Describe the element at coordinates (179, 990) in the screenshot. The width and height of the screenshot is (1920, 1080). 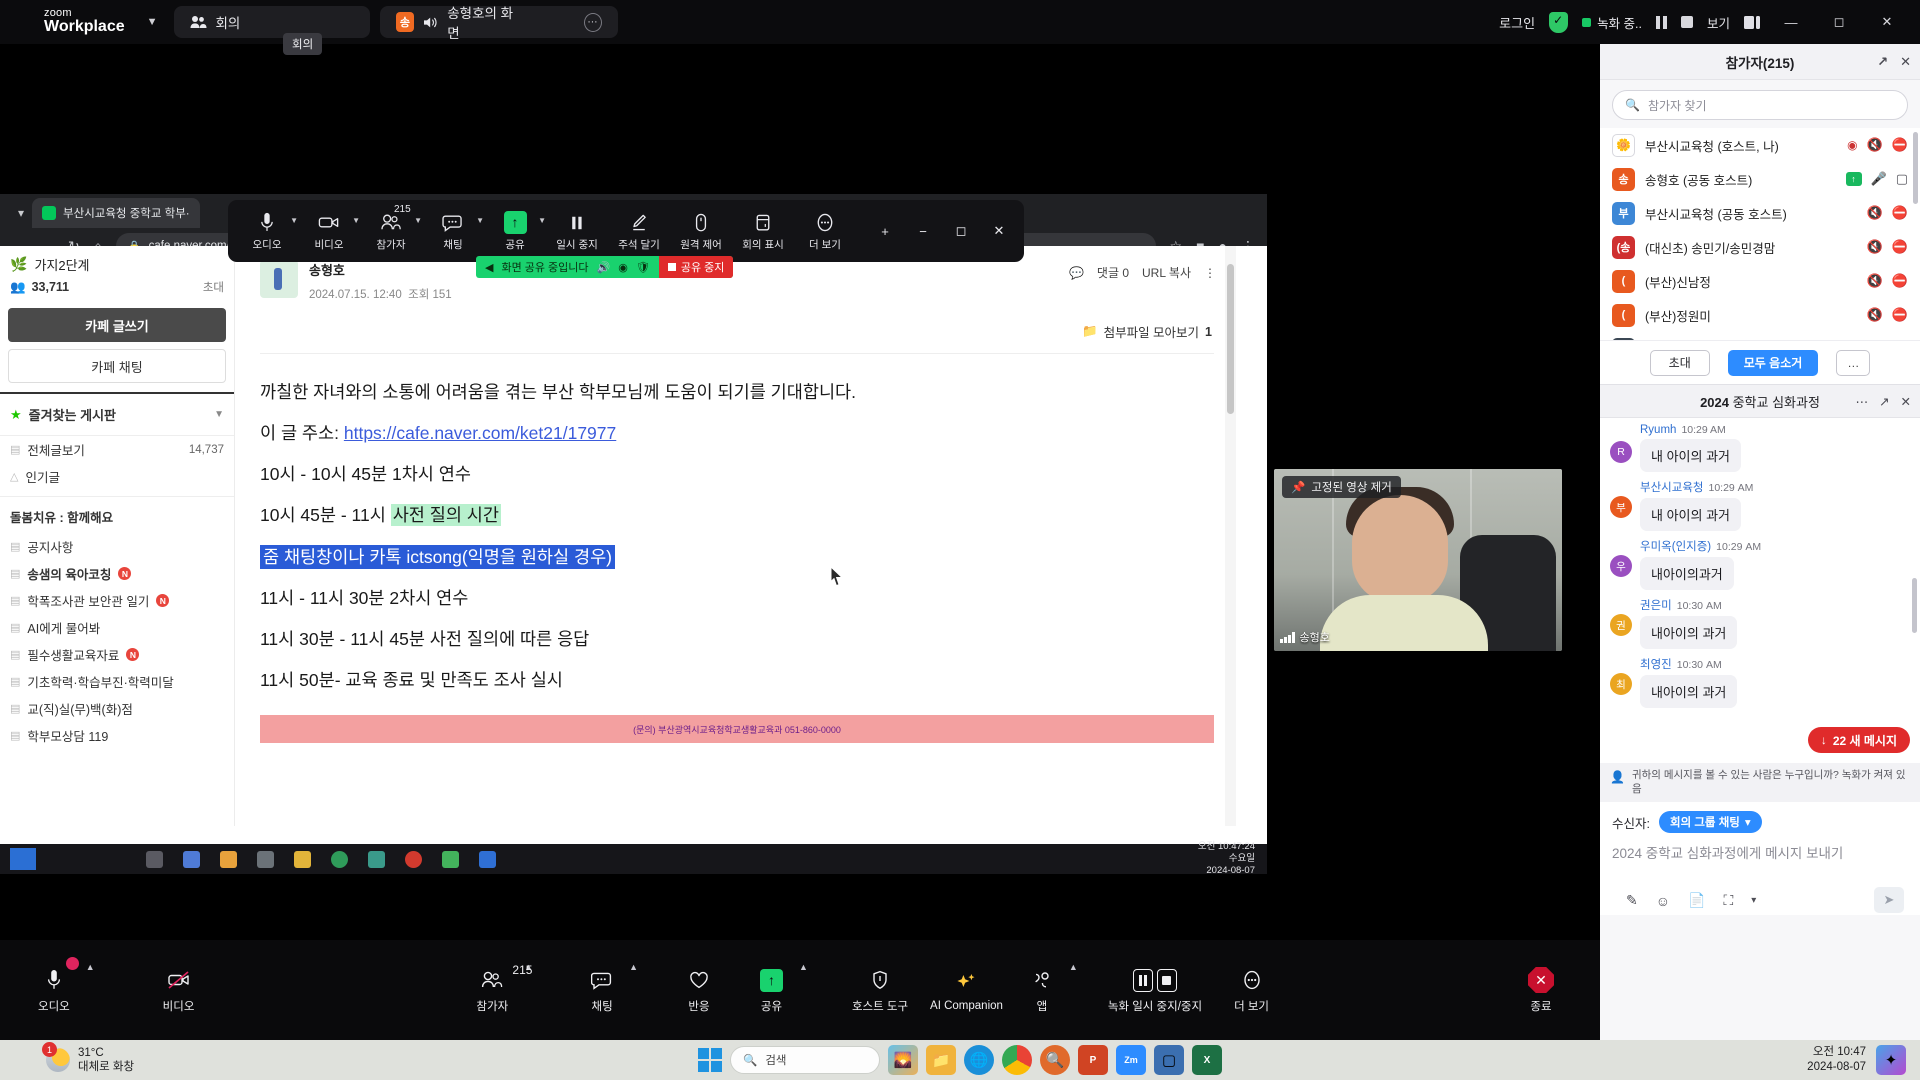
I see `toolbar-camera-off: 비디오` at that location.